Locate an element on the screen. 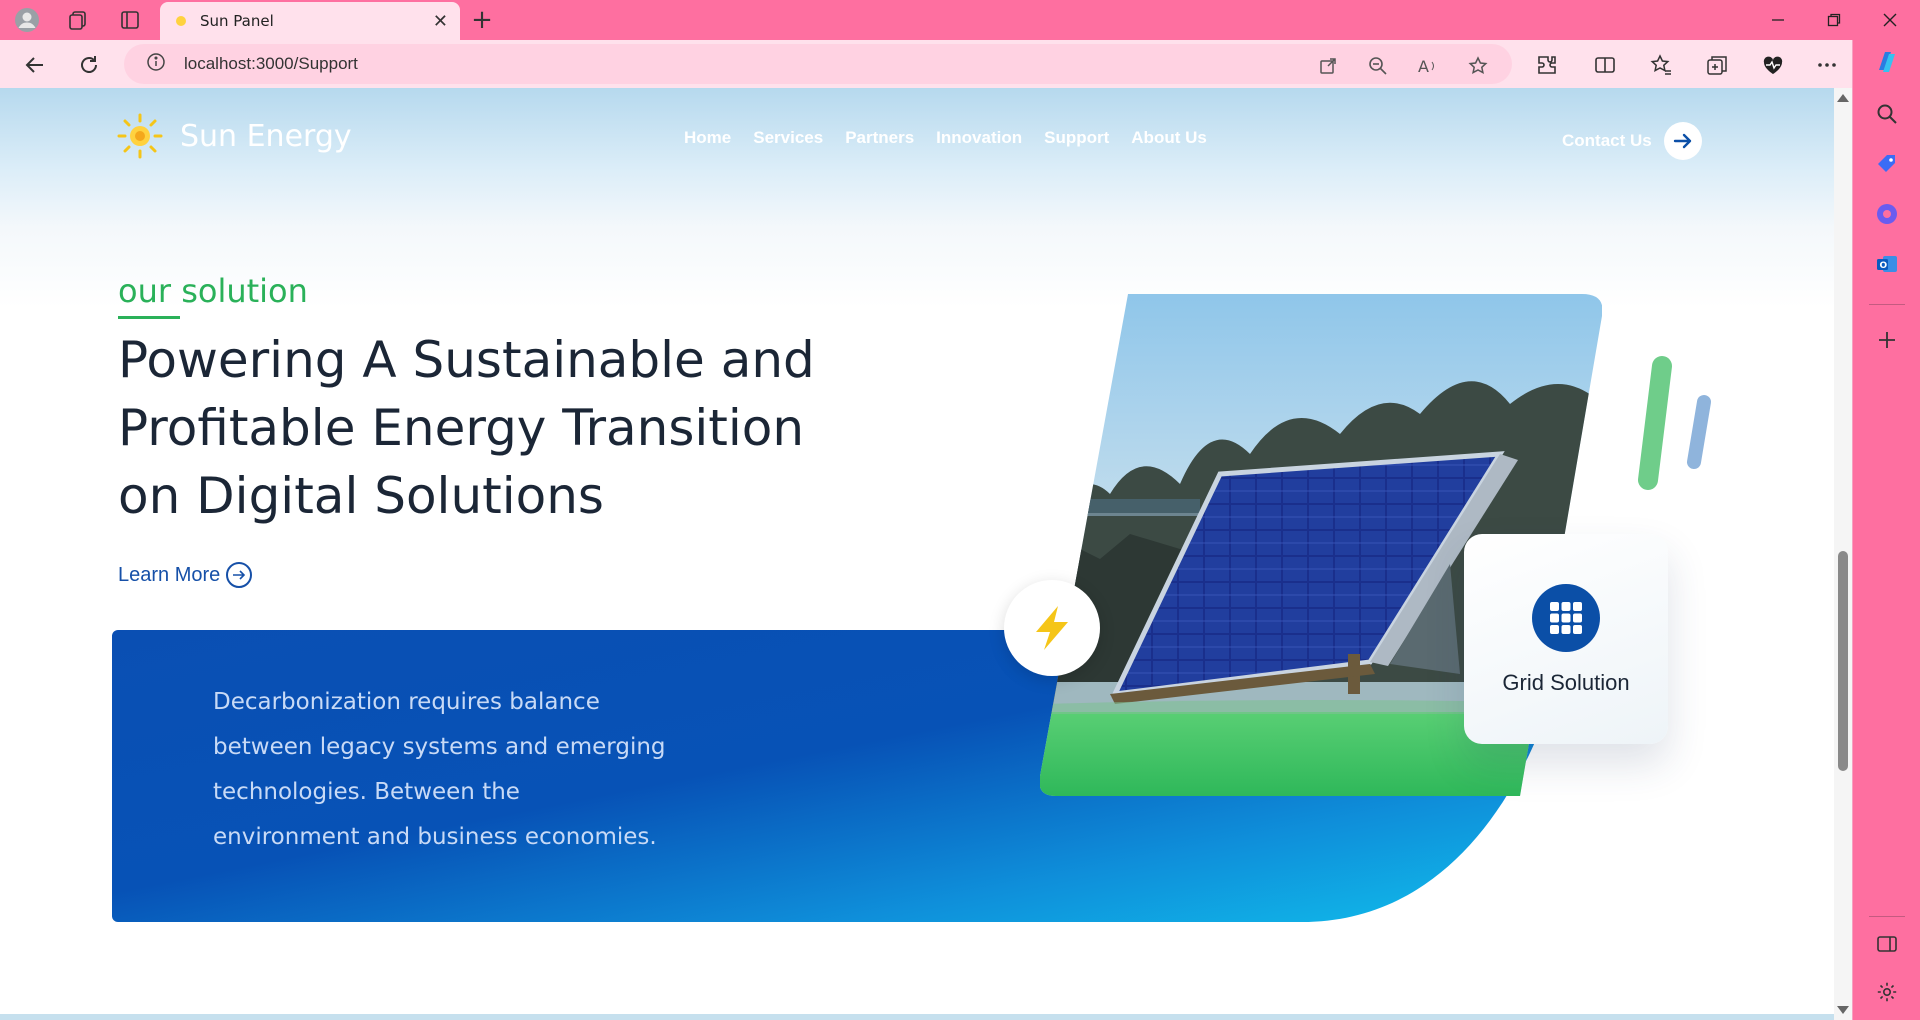 This screenshot has height=1020, width=1920. section-bottom-edge is located at coordinates (917, 1017).